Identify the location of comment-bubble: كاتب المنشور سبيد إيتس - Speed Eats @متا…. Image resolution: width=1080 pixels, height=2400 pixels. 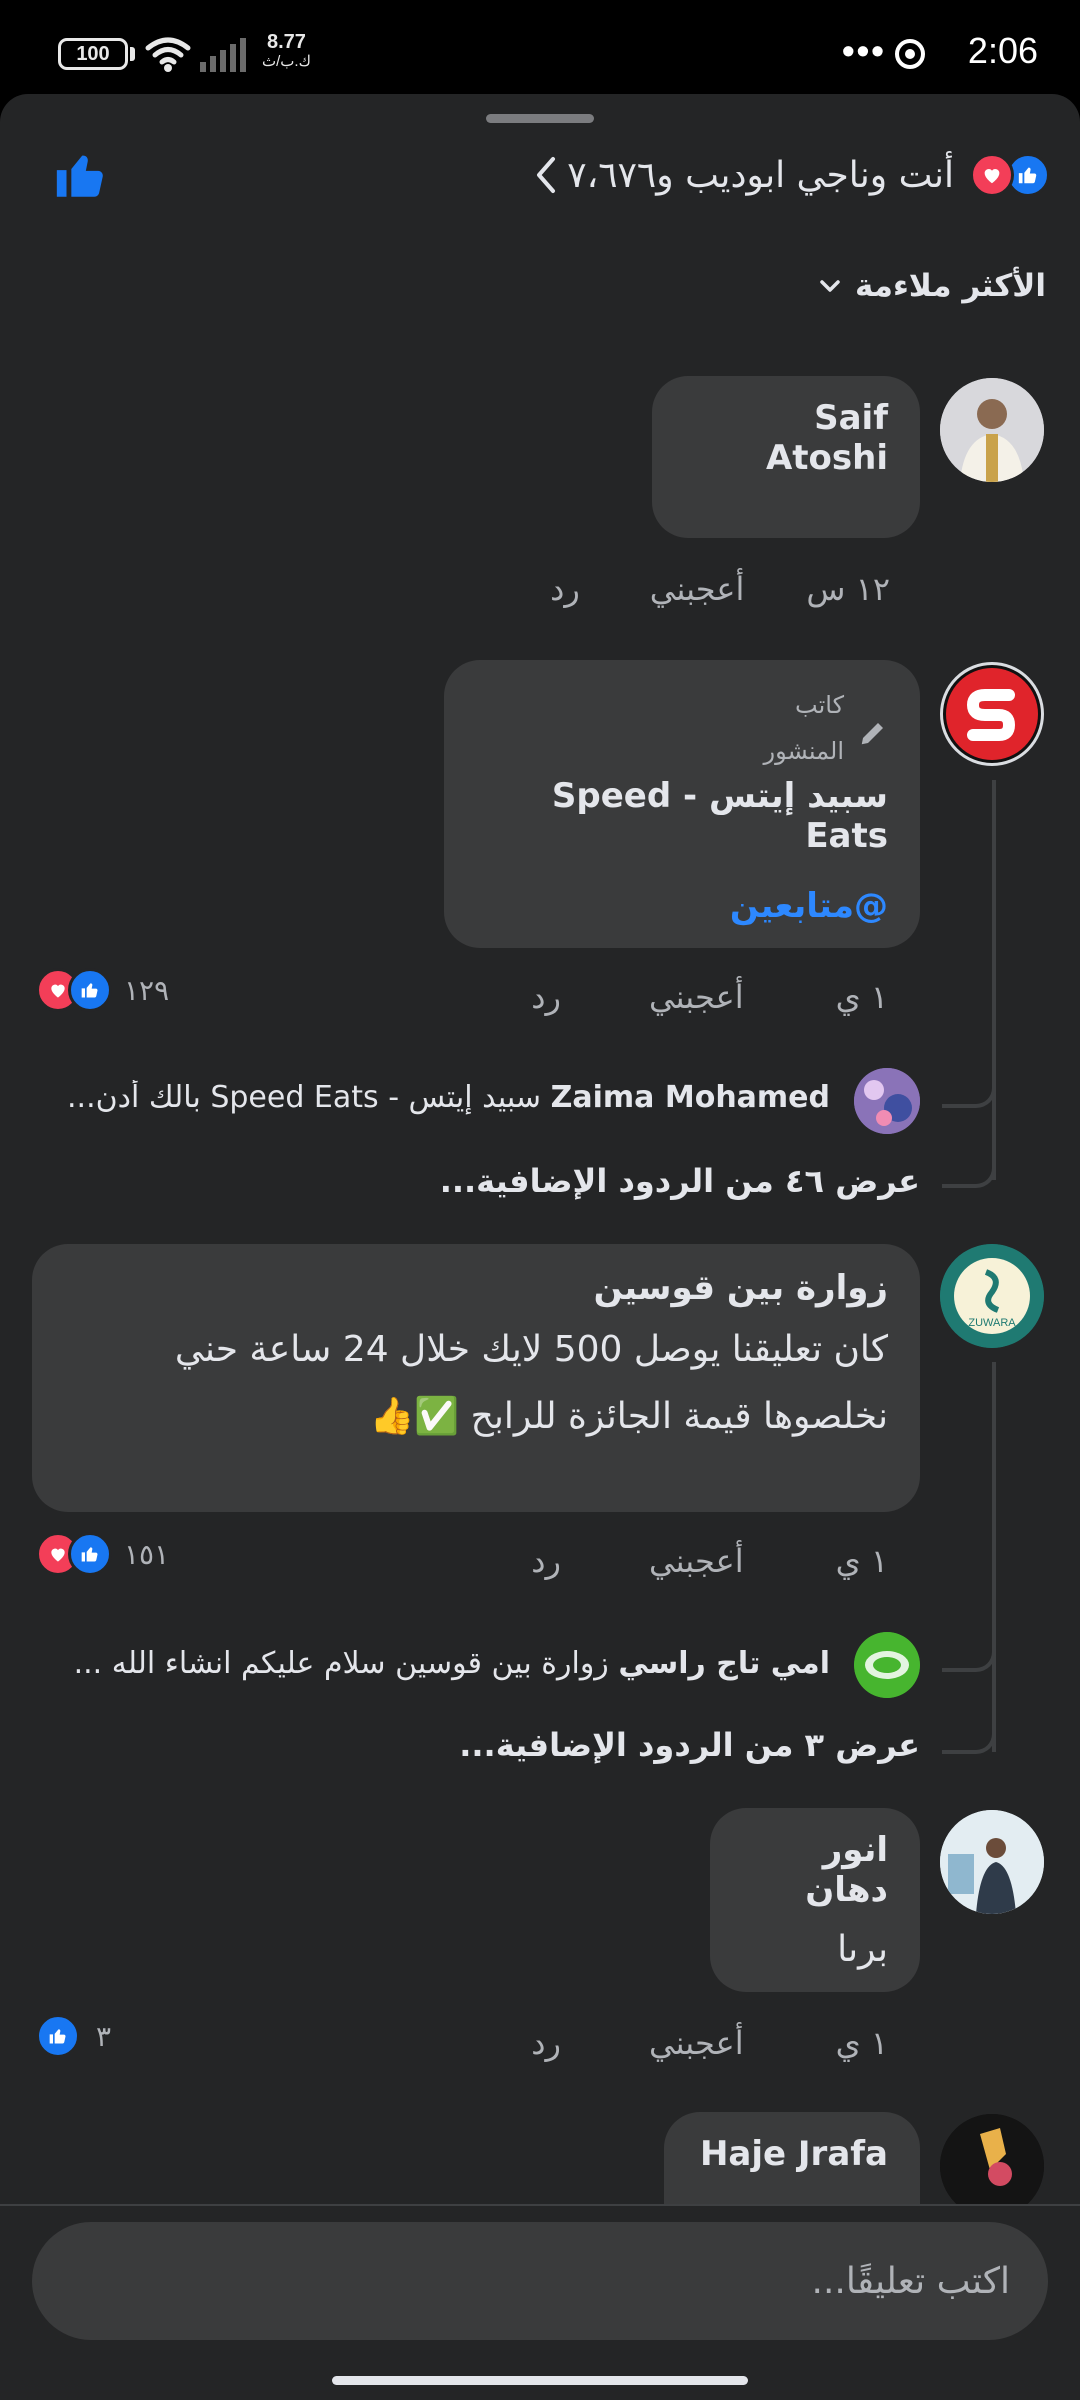
(682, 804).